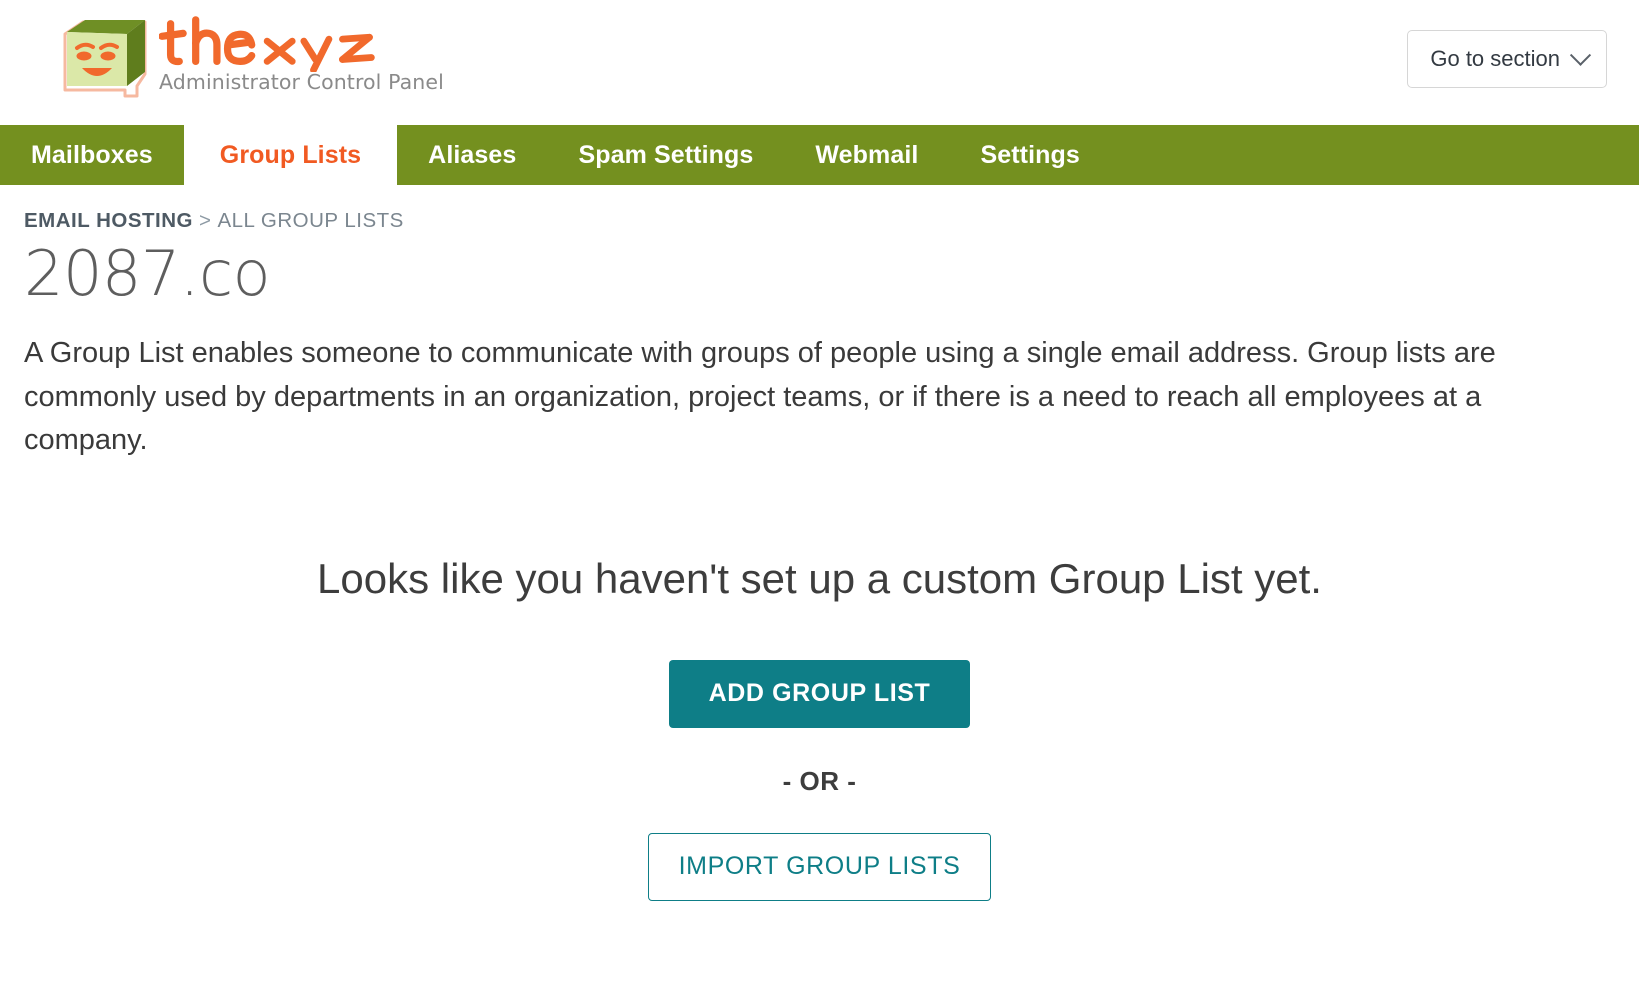  What do you see at coordinates (267, 44) in the screenshot?
I see `thexyz-wordmark-icon` at bounding box center [267, 44].